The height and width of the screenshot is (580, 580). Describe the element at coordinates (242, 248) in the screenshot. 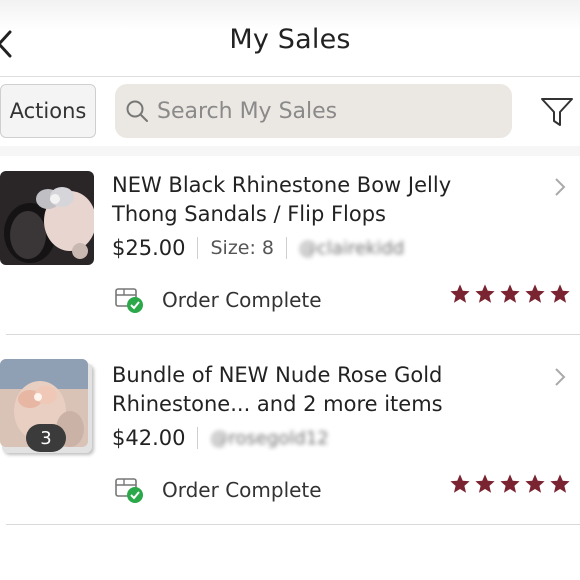

I see `item-size: Size: 8` at that location.